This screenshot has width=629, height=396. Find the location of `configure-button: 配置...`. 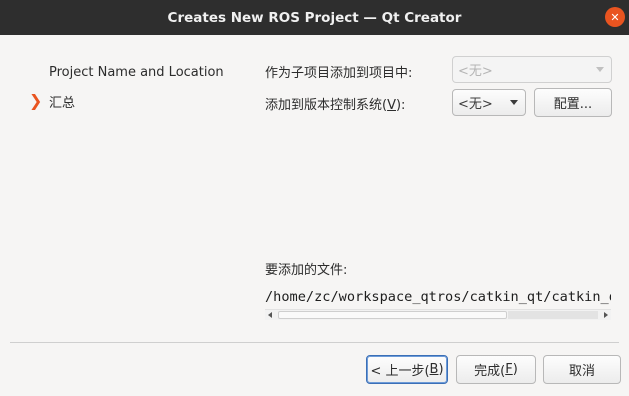

configure-button: 配置... is located at coordinates (573, 102).